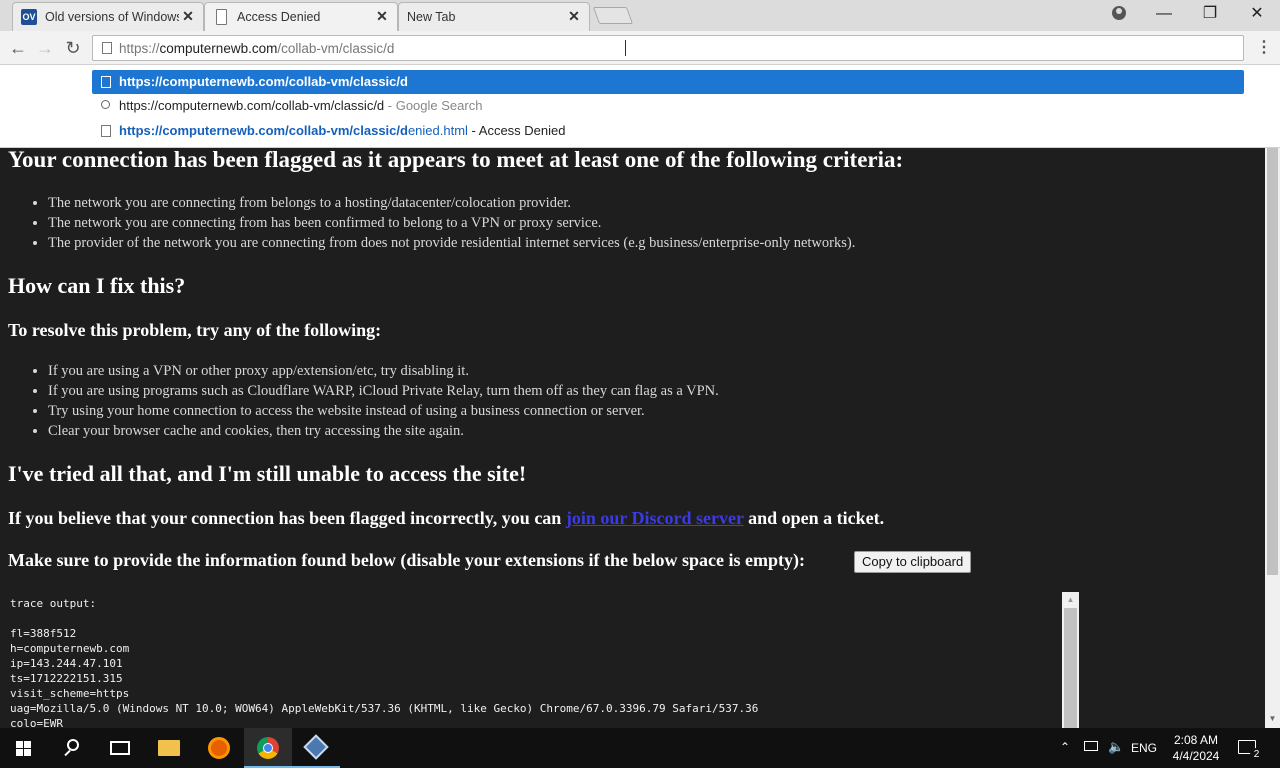 The width and height of the screenshot is (1280, 768). Describe the element at coordinates (437, 130) in the screenshot. I see `suggestion-url-rest: enied.html` at that location.